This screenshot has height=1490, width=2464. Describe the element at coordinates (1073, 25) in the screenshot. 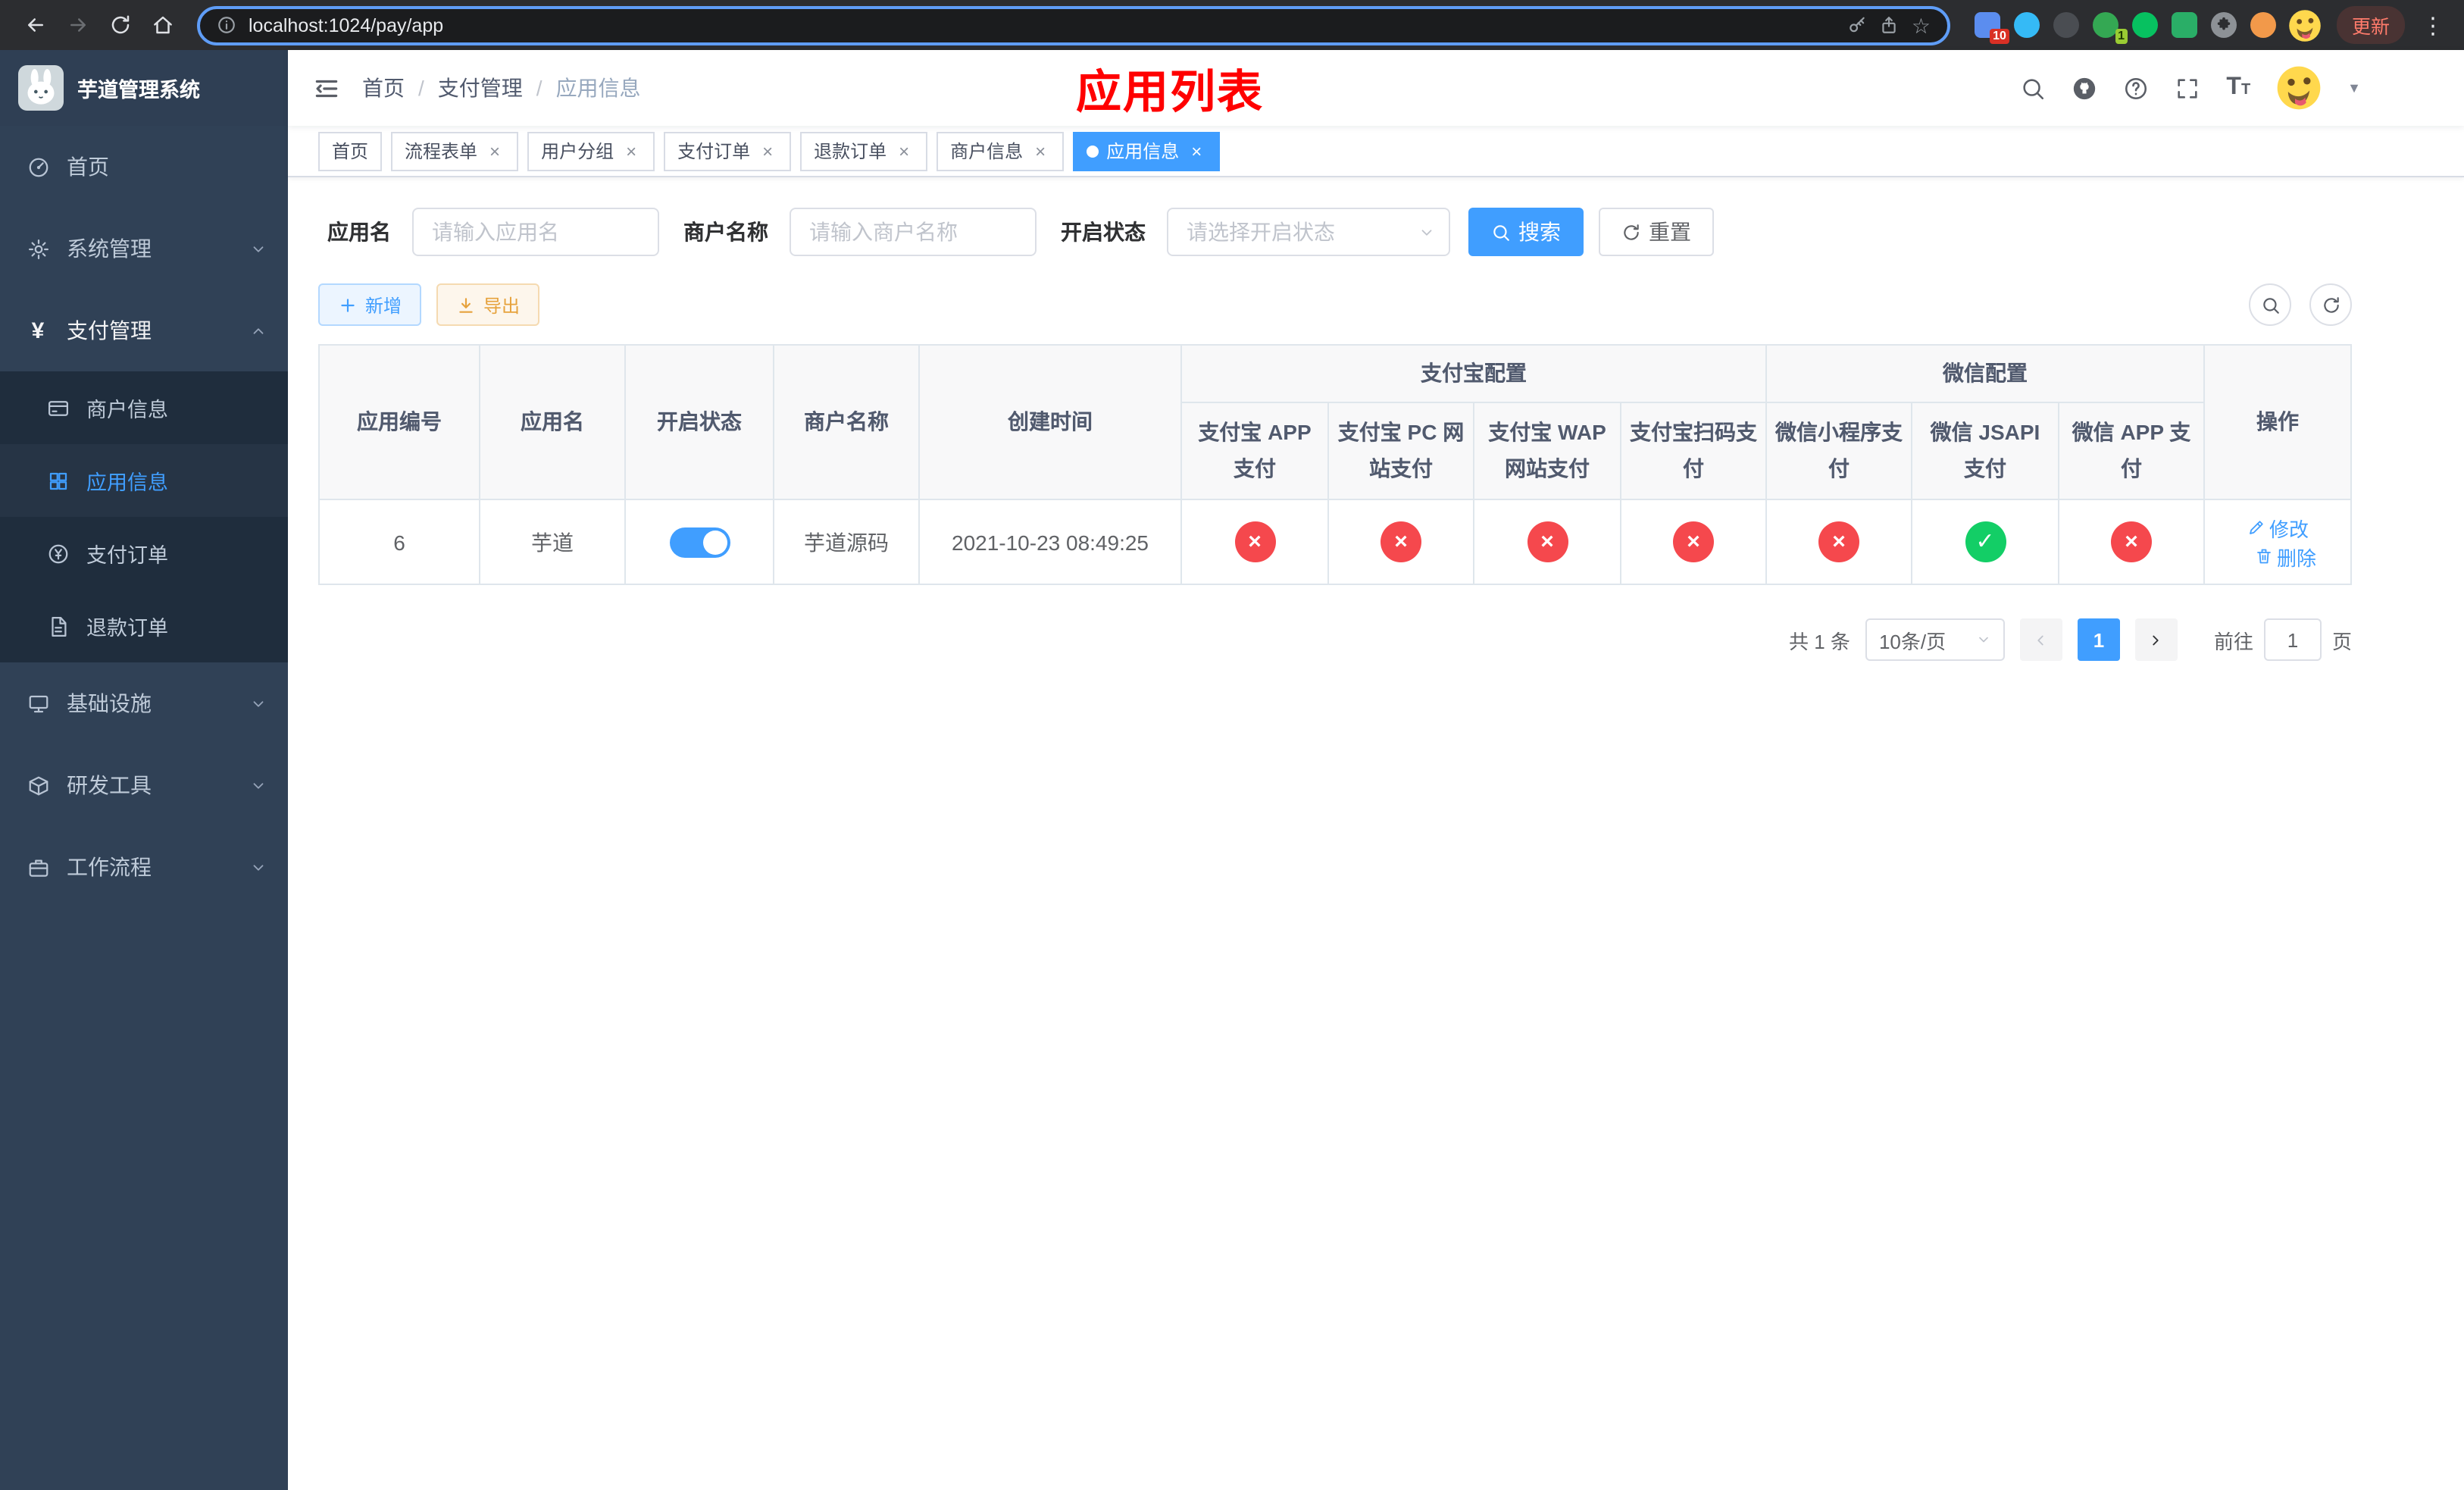

I see `address-bar: localhost:1024/pay/app ☆` at that location.